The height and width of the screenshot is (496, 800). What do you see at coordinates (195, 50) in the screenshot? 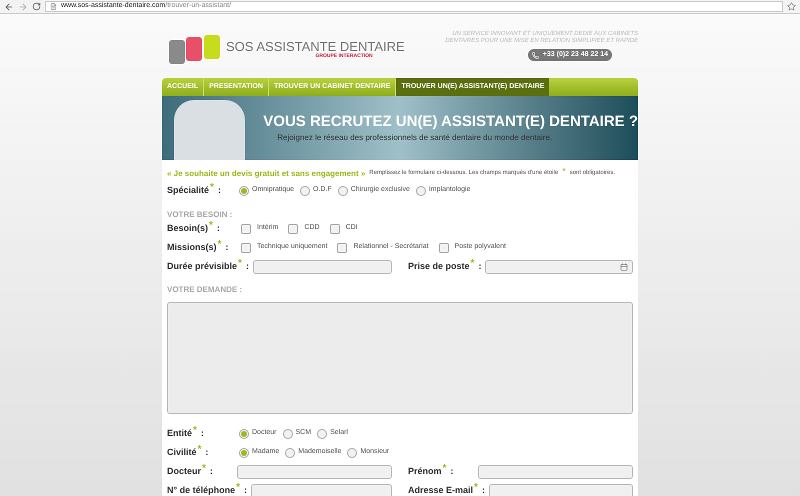
I see `logo-icon` at bounding box center [195, 50].